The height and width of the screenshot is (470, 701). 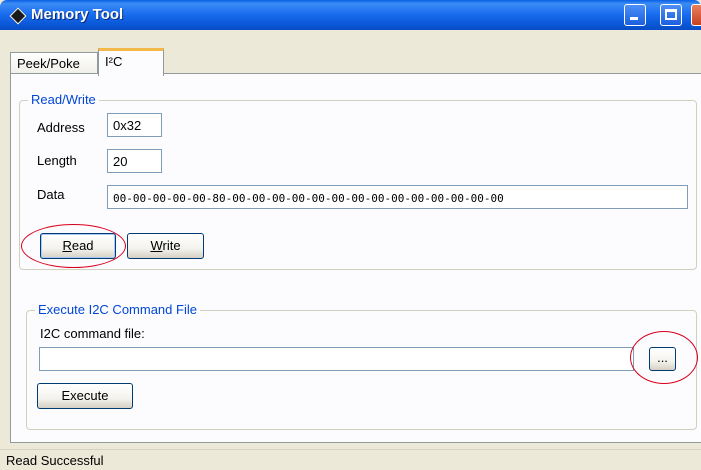 What do you see at coordinates (67, 245) in the screenshot?
I see `read-button-hotkey: R` at bounding box center [67, 245].